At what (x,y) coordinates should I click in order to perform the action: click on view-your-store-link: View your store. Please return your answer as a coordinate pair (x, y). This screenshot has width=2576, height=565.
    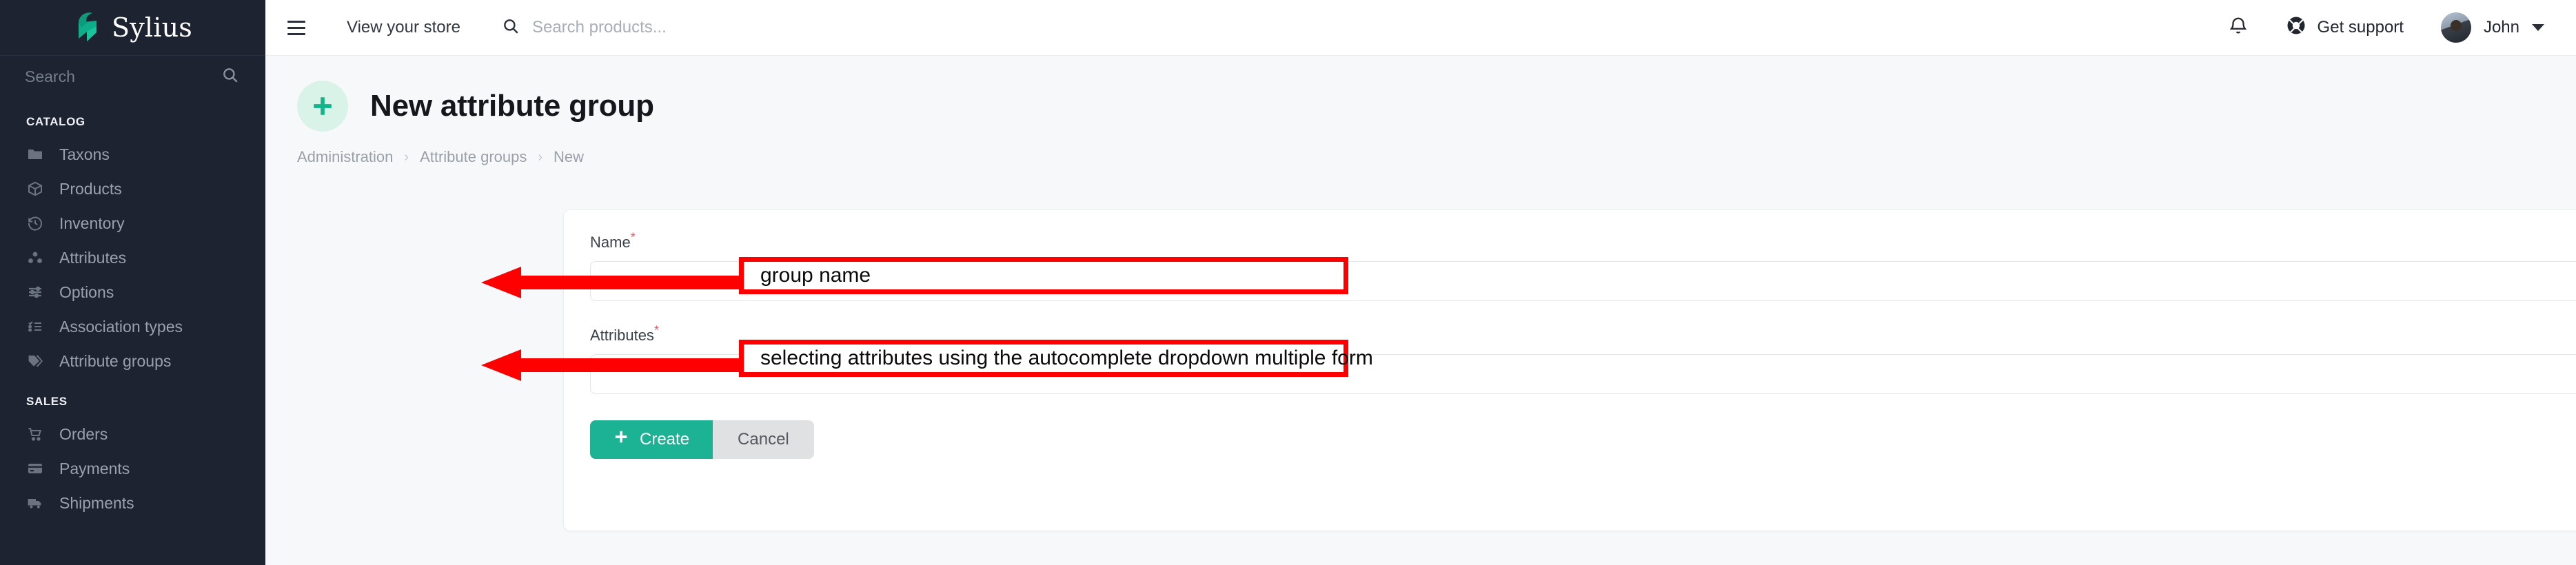
    Looking at the image, I should click on (403, 27).